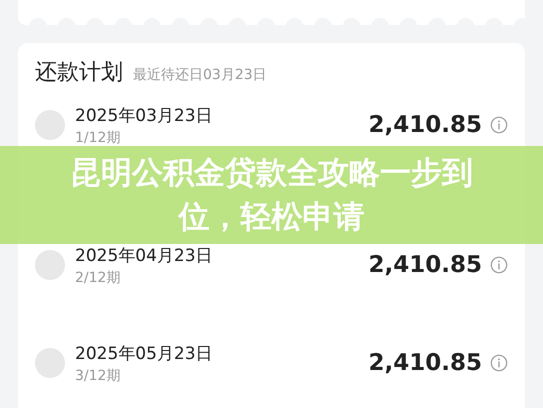 The width and height of the screenshot is (543, 408). I want to click on installment-period: 1/12期, so click(98, 137).